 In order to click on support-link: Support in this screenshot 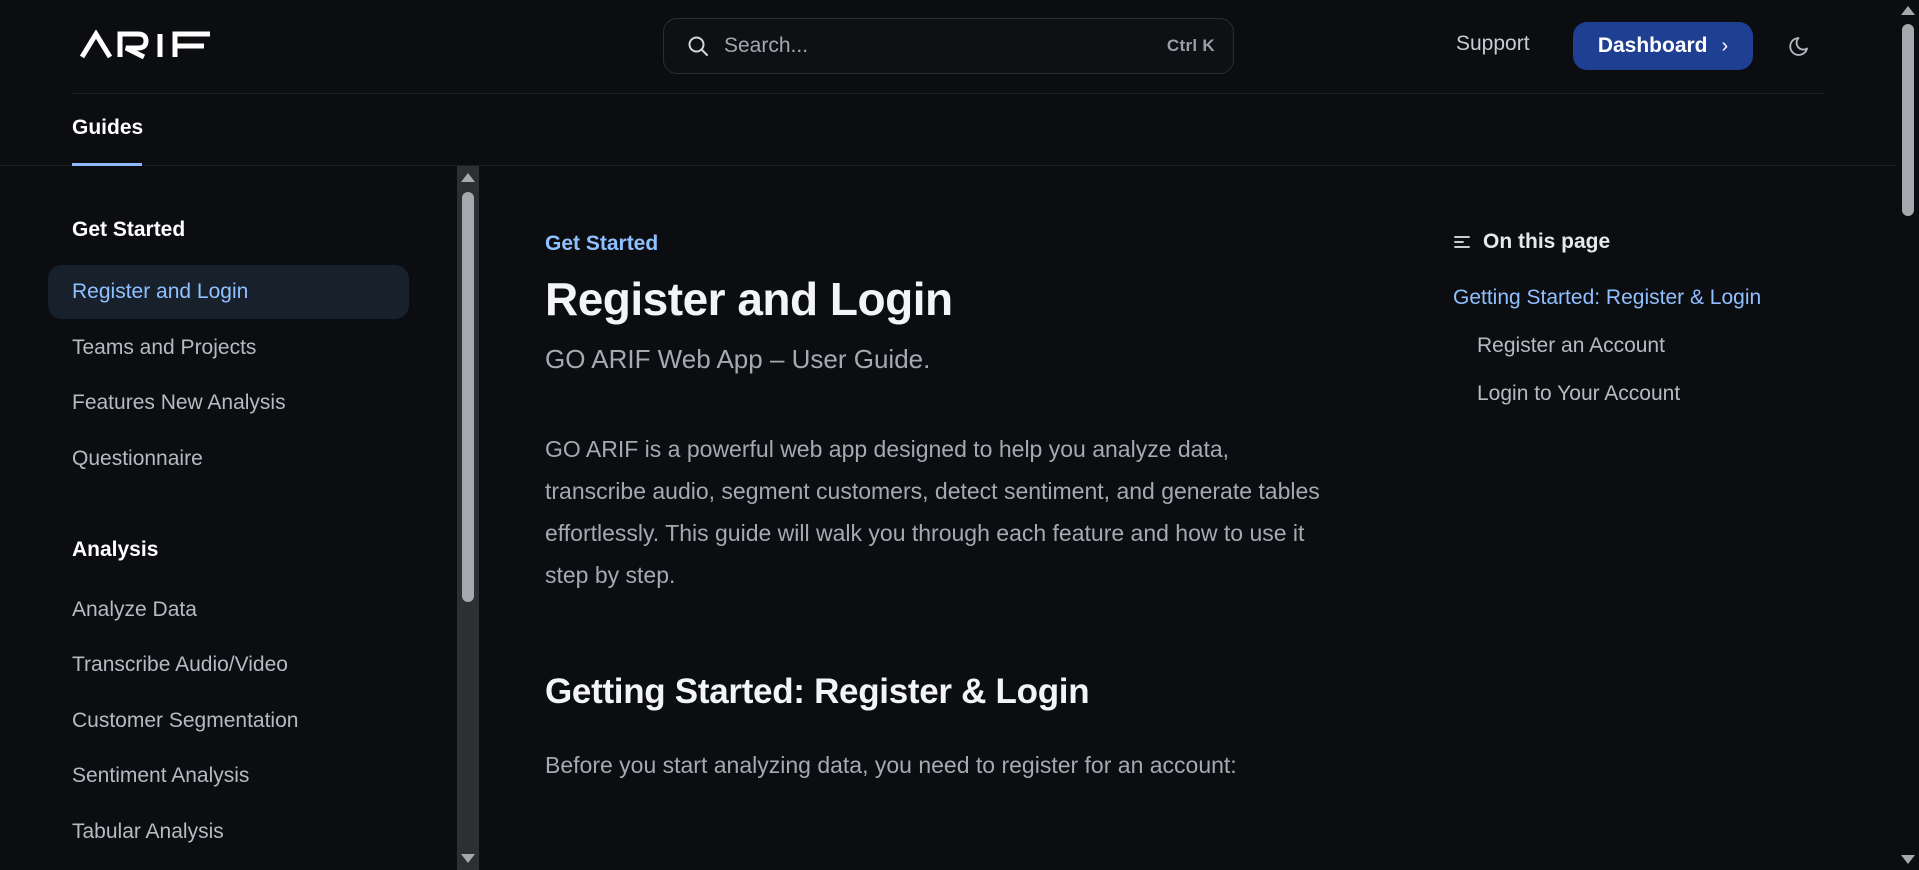, I will do `click(1493, 44)`.